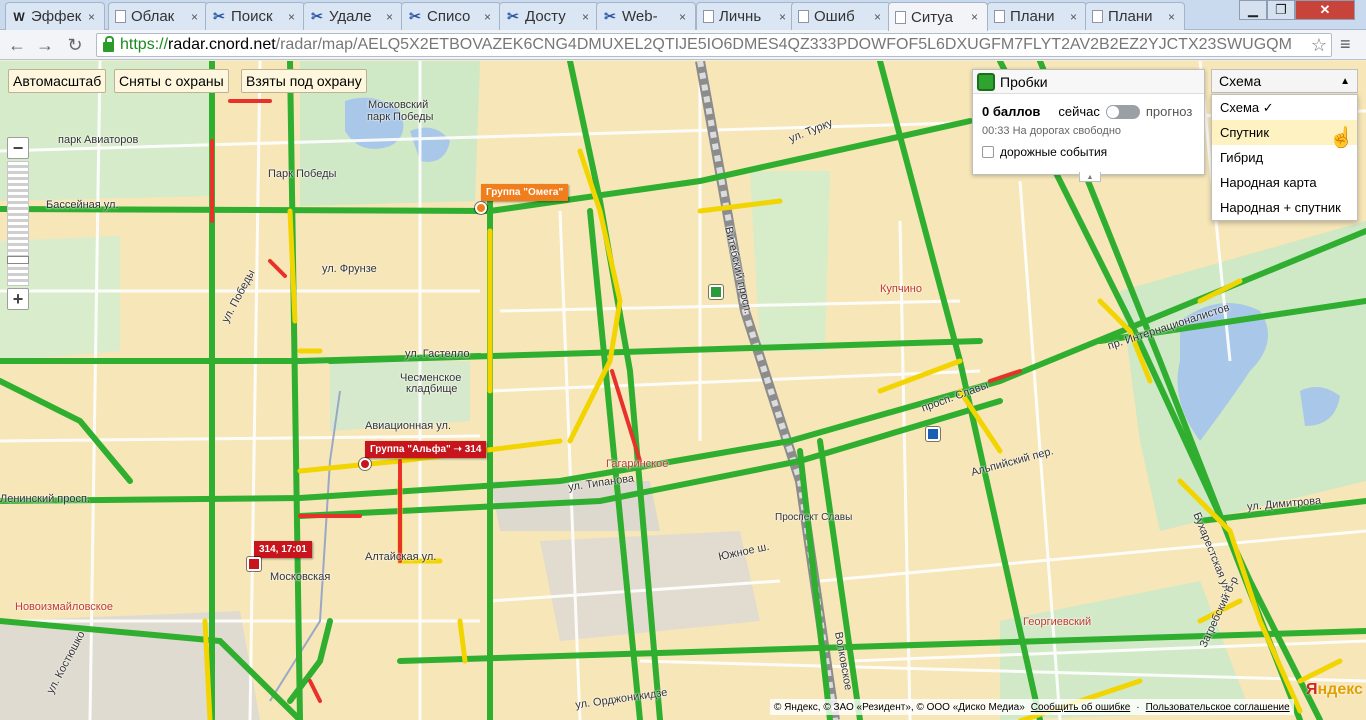 The image size is (1366, 720). I want to click on tab-title: Эффек, so click(56, 16).